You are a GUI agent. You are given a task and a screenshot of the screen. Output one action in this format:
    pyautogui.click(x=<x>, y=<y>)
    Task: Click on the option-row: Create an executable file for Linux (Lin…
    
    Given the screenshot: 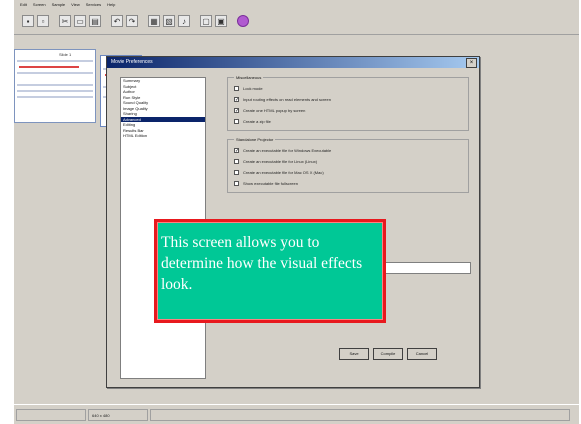 What is the action you would take?
    pyautogui.click(x=348, y=161)
    